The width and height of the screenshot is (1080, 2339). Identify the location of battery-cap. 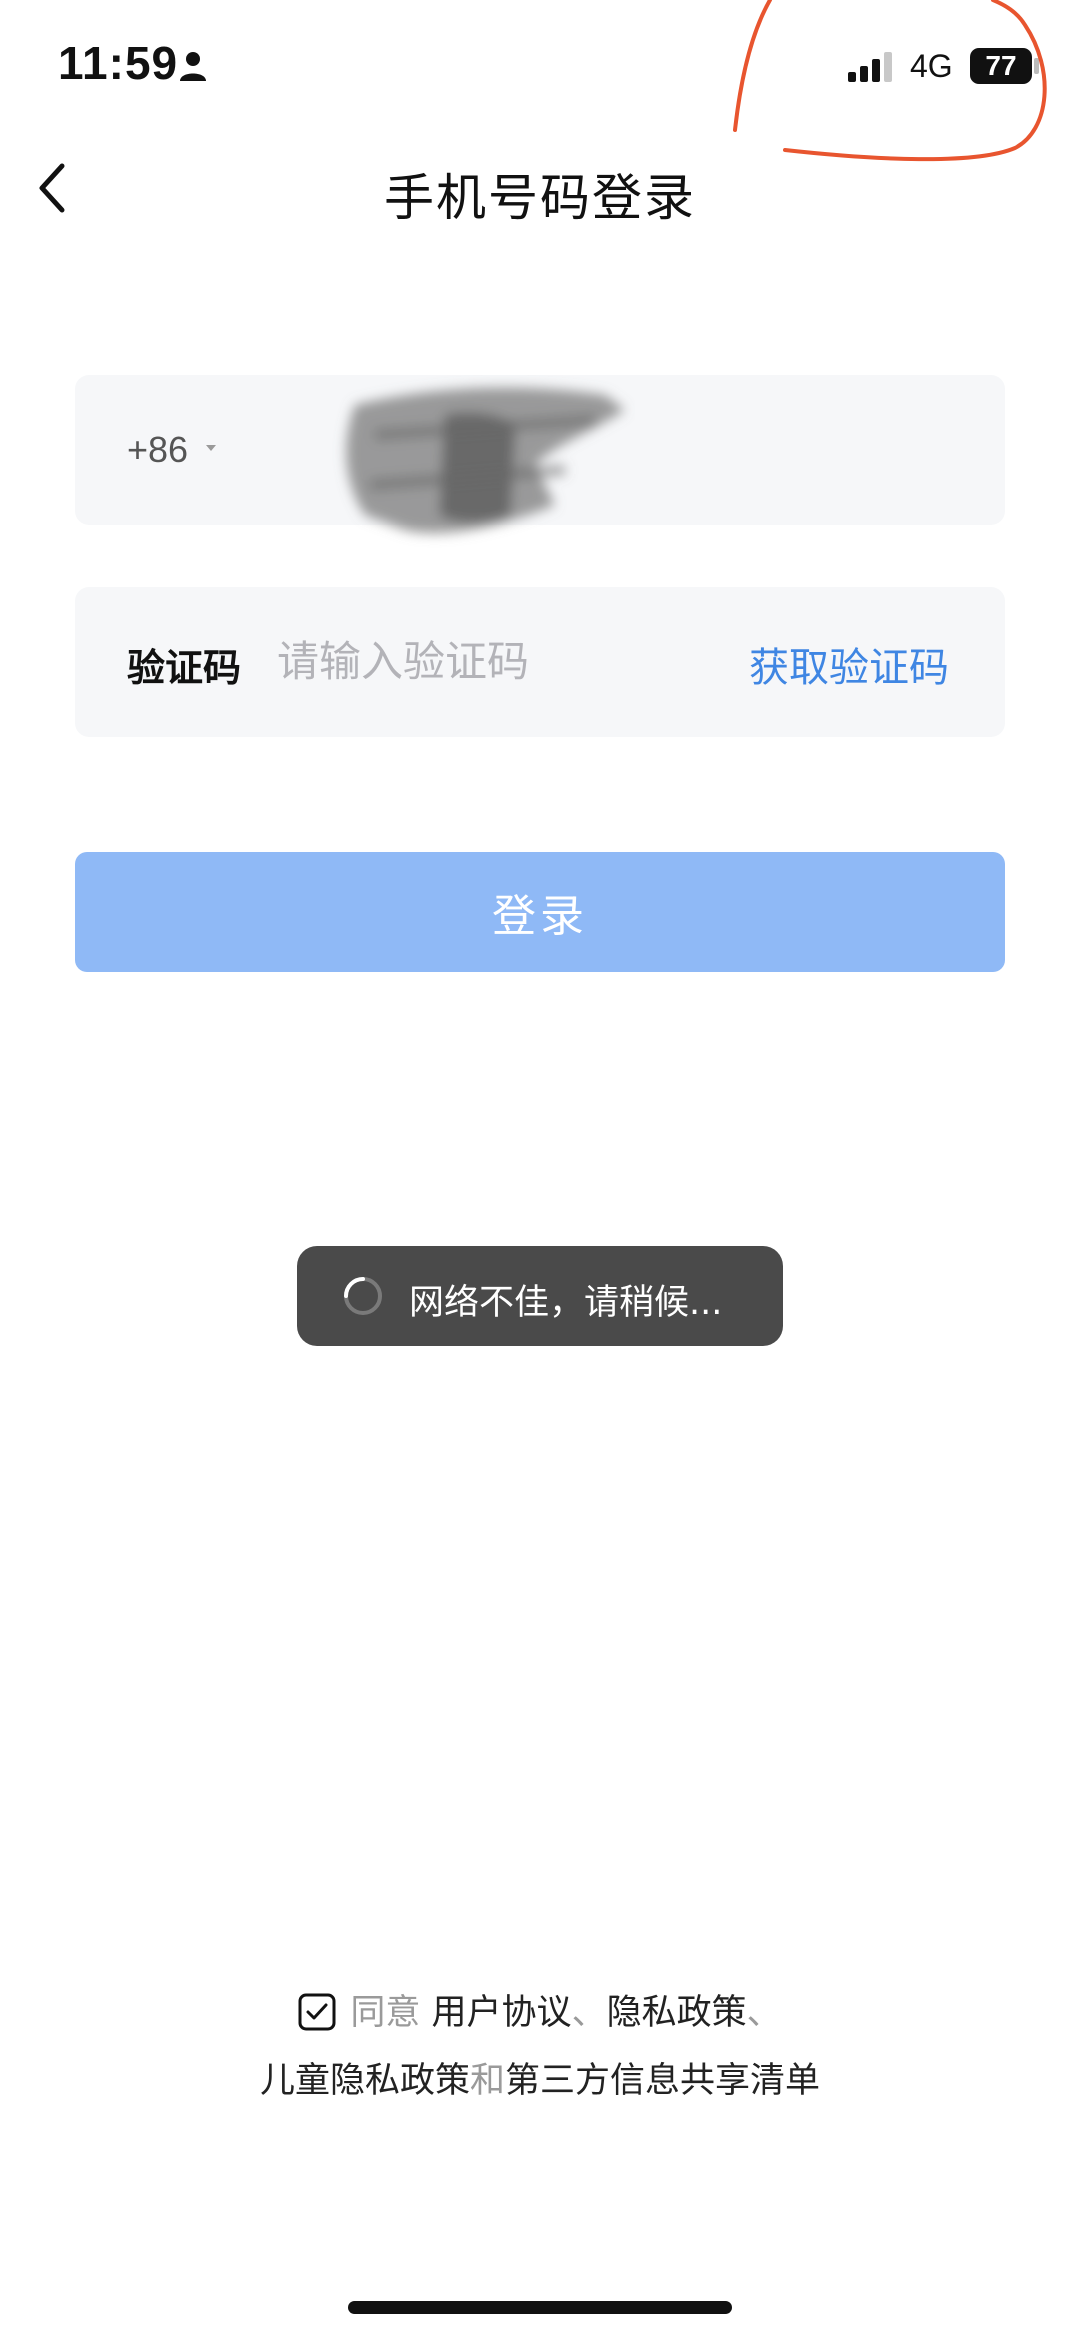
(1036, 66).